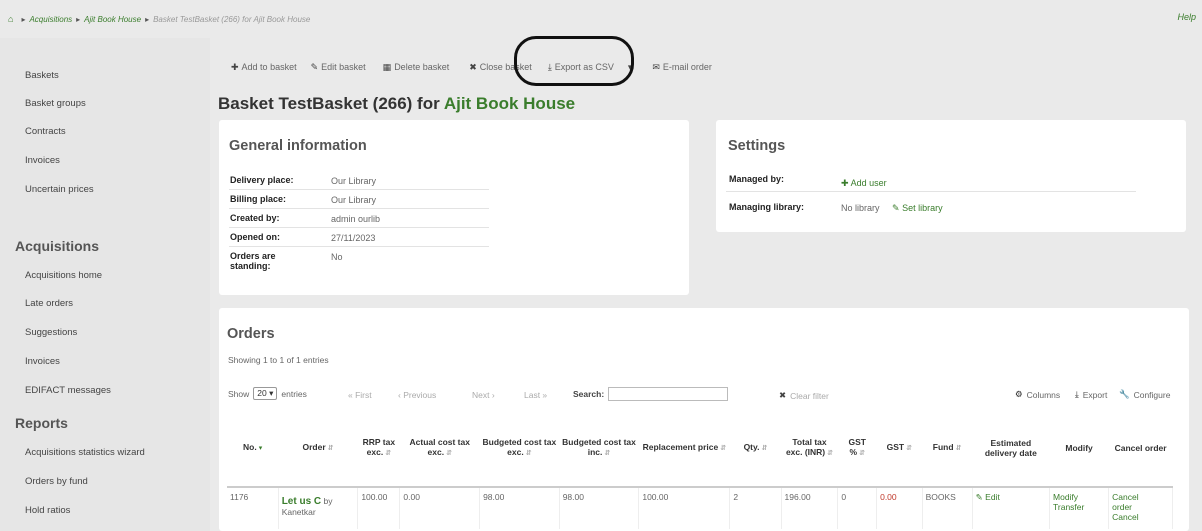  What do you see at coordinates (264, 67) in the screenshot?
I see `add-to-basket-button: ✚ Add to basket` at bounding box center [264, 67].